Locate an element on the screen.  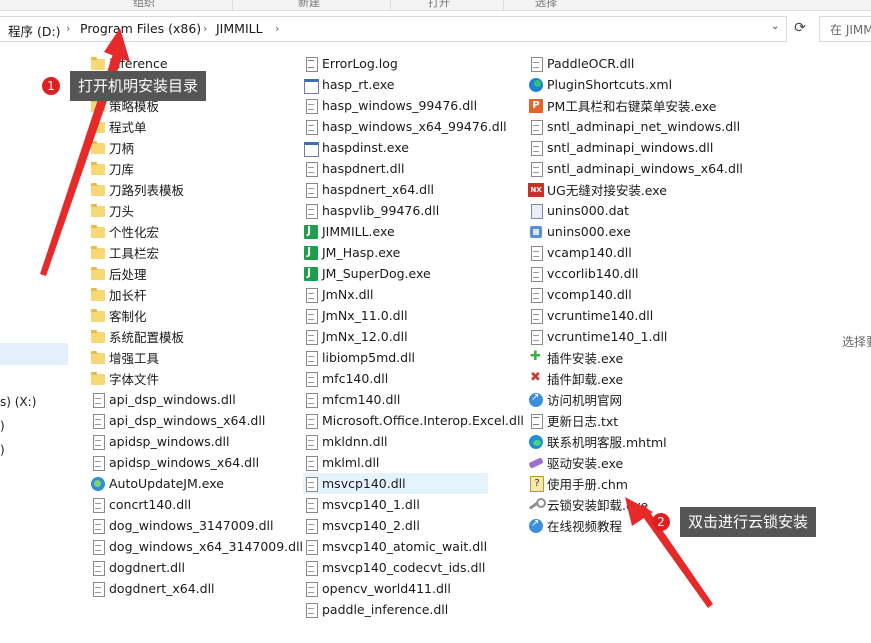
step-1-callout: 打开机明安装目录 is located at coordinates (138, 86).